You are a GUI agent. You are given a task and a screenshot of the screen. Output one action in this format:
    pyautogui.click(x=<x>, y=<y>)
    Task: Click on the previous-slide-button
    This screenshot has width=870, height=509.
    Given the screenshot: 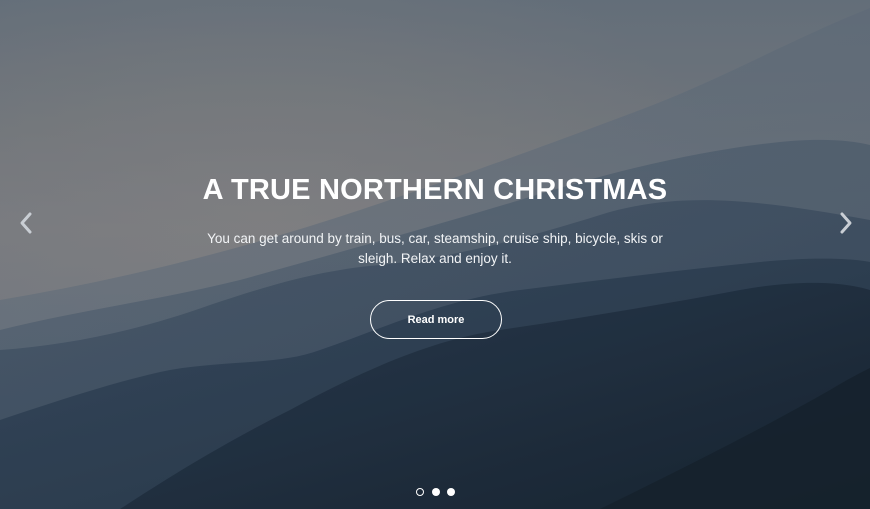 What is the action you would take?
    pyautogui.click(x=26, y=223)
    